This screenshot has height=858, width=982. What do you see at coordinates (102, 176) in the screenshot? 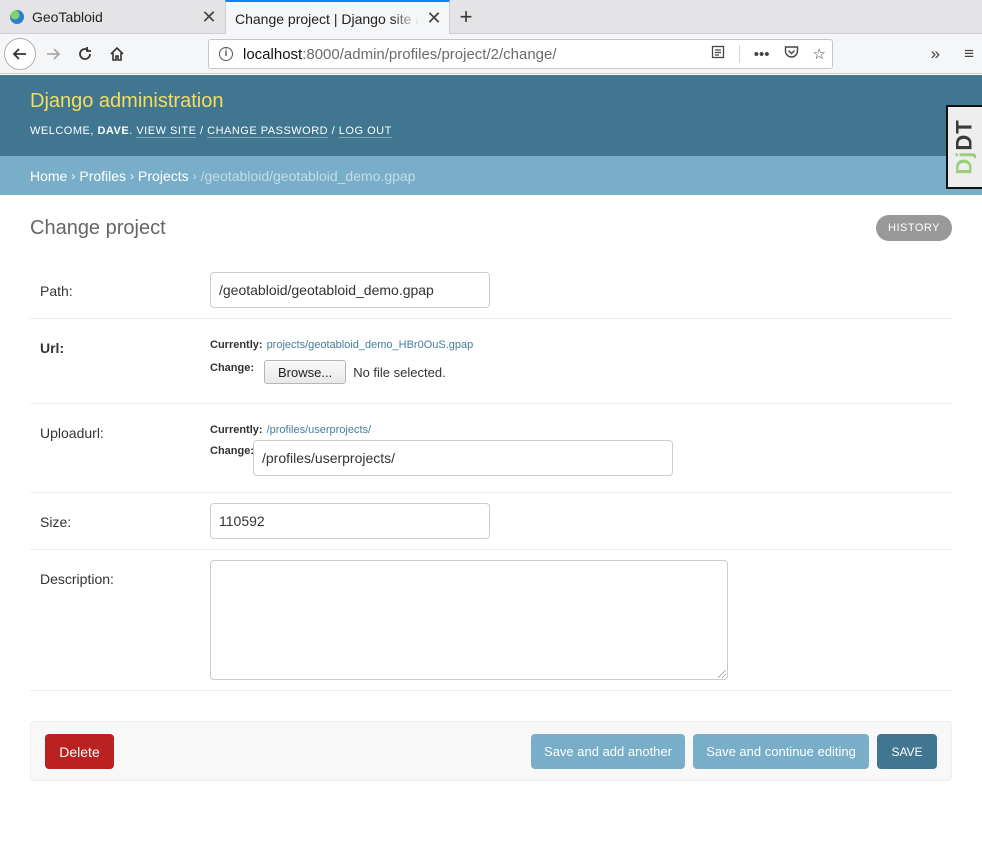
I see `breadcrumb-profiles: Profiles` at bounding box center [102, 176].